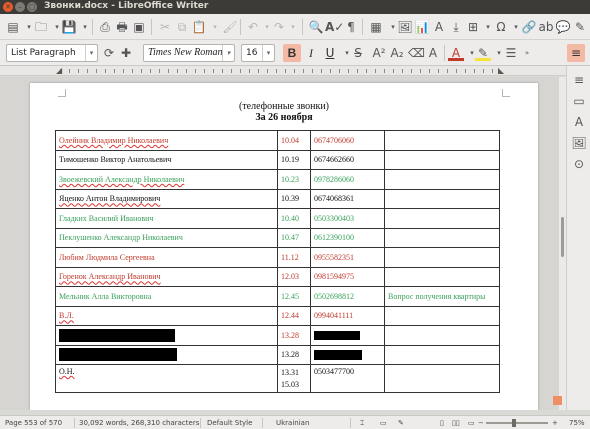  What do you see at coordinates (258, 53) in the screenshot?
I see `font-size-combo: 16 ▾` at bounding box center [258, 53].